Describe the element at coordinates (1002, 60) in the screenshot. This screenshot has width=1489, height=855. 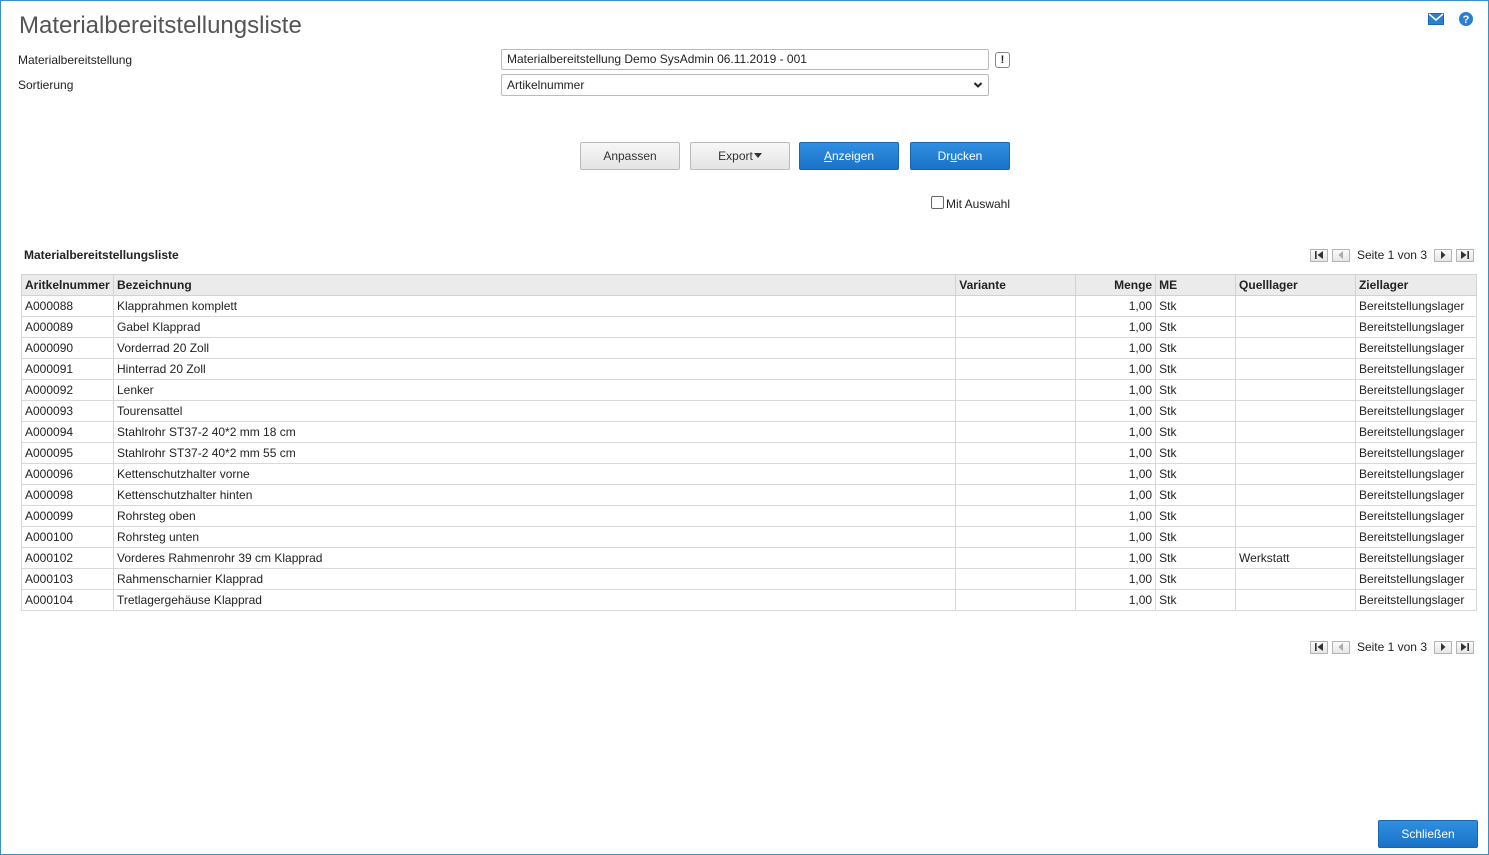
I see `detail-button: !` at that location.